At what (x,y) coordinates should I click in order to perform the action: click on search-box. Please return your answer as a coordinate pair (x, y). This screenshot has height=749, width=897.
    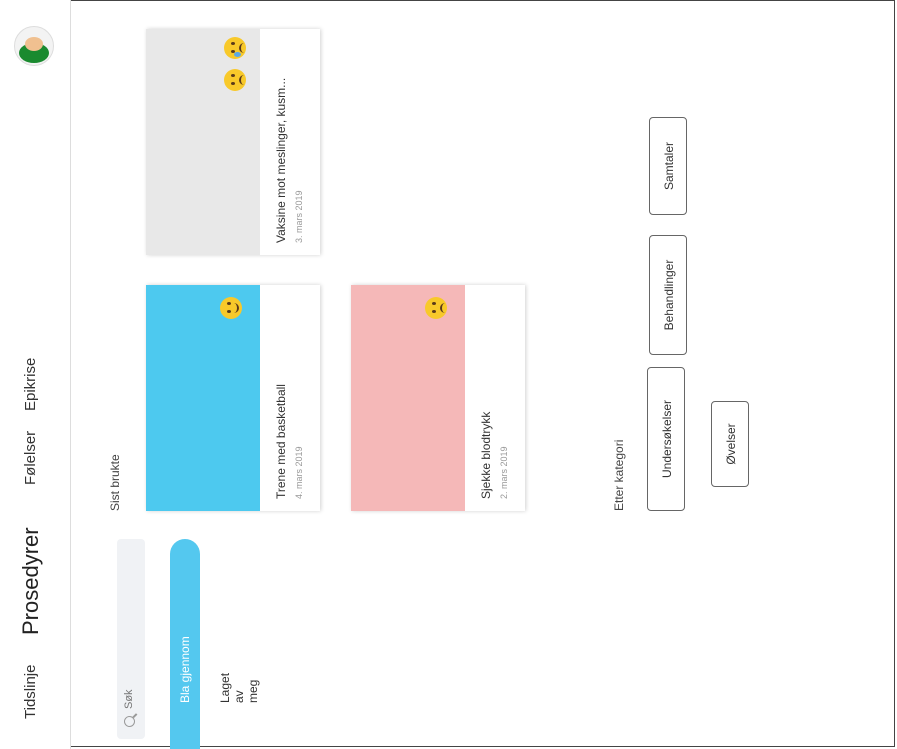
    Looking at the image, I should click on (131, 639).